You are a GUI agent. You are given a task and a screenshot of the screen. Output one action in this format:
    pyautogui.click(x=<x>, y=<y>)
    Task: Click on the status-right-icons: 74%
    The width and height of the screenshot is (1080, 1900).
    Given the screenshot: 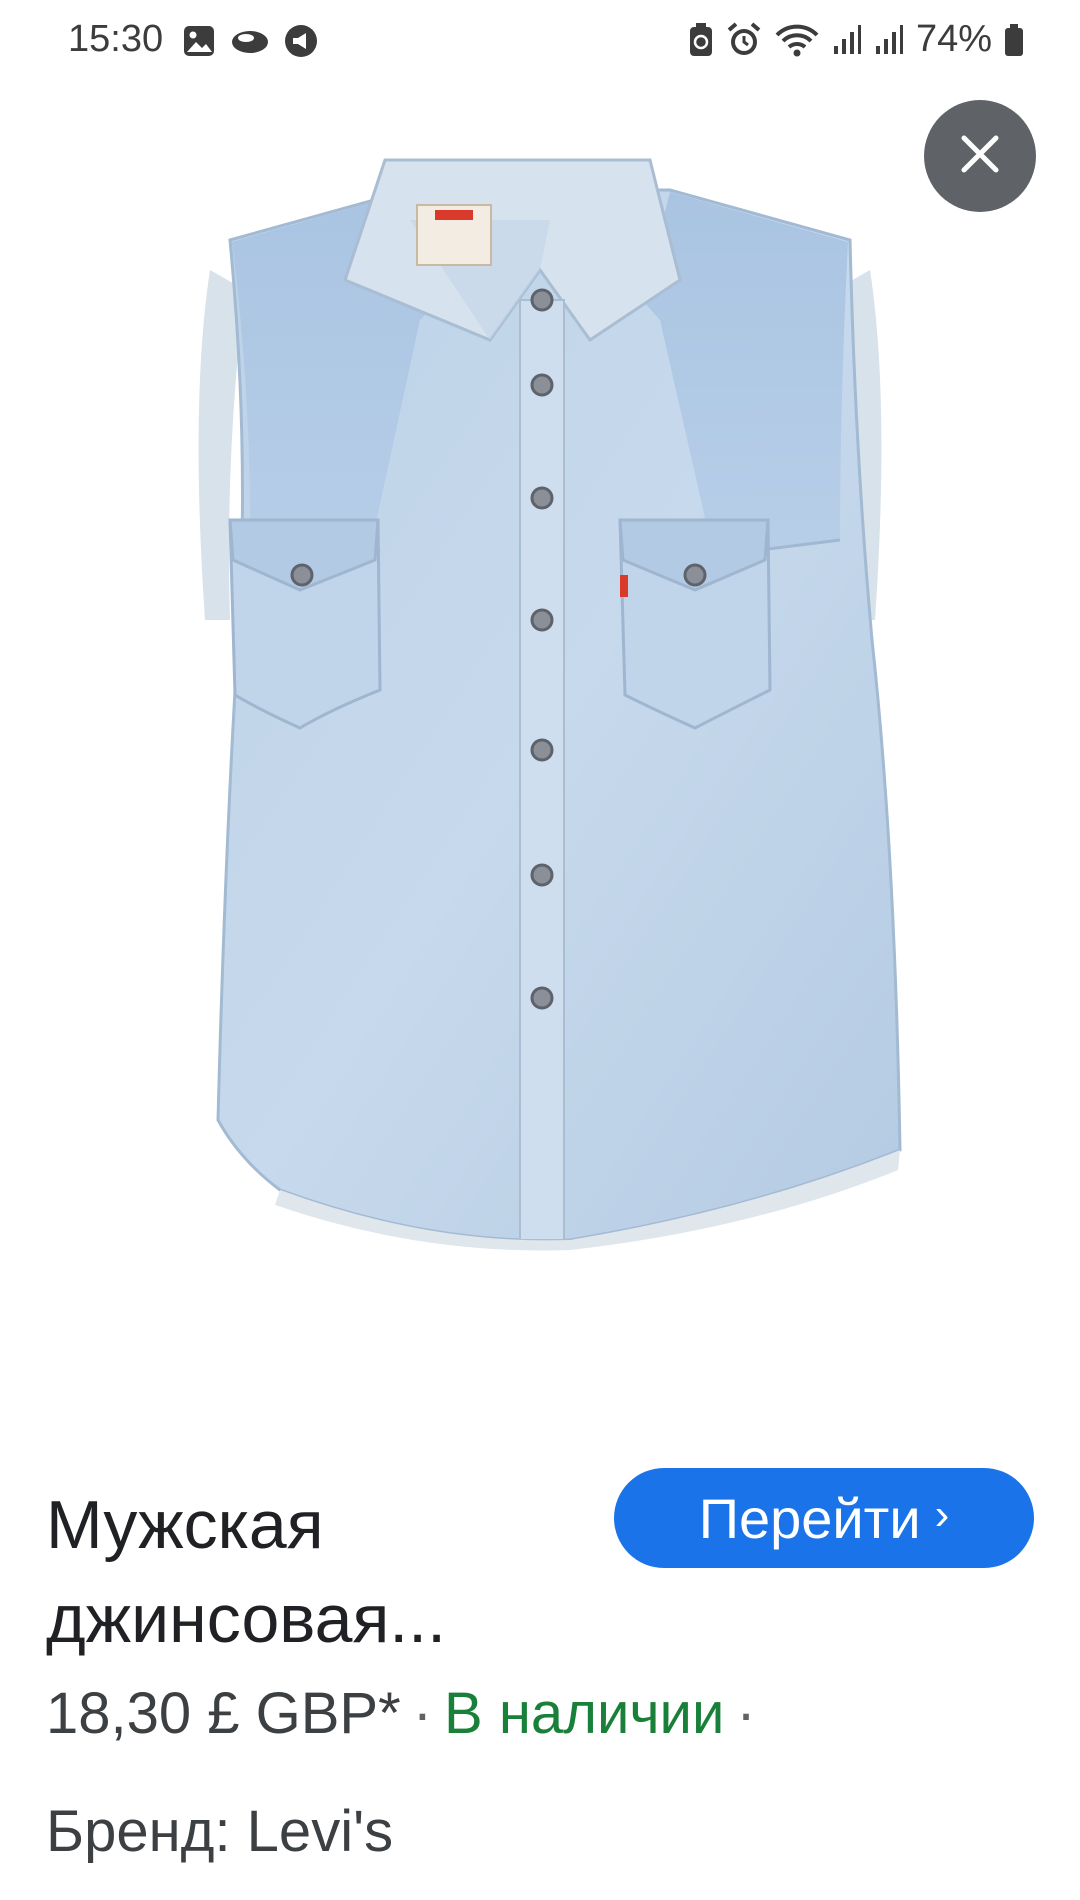 What is the action you would take?
    pyautogui.click(x=856, y=39)
    